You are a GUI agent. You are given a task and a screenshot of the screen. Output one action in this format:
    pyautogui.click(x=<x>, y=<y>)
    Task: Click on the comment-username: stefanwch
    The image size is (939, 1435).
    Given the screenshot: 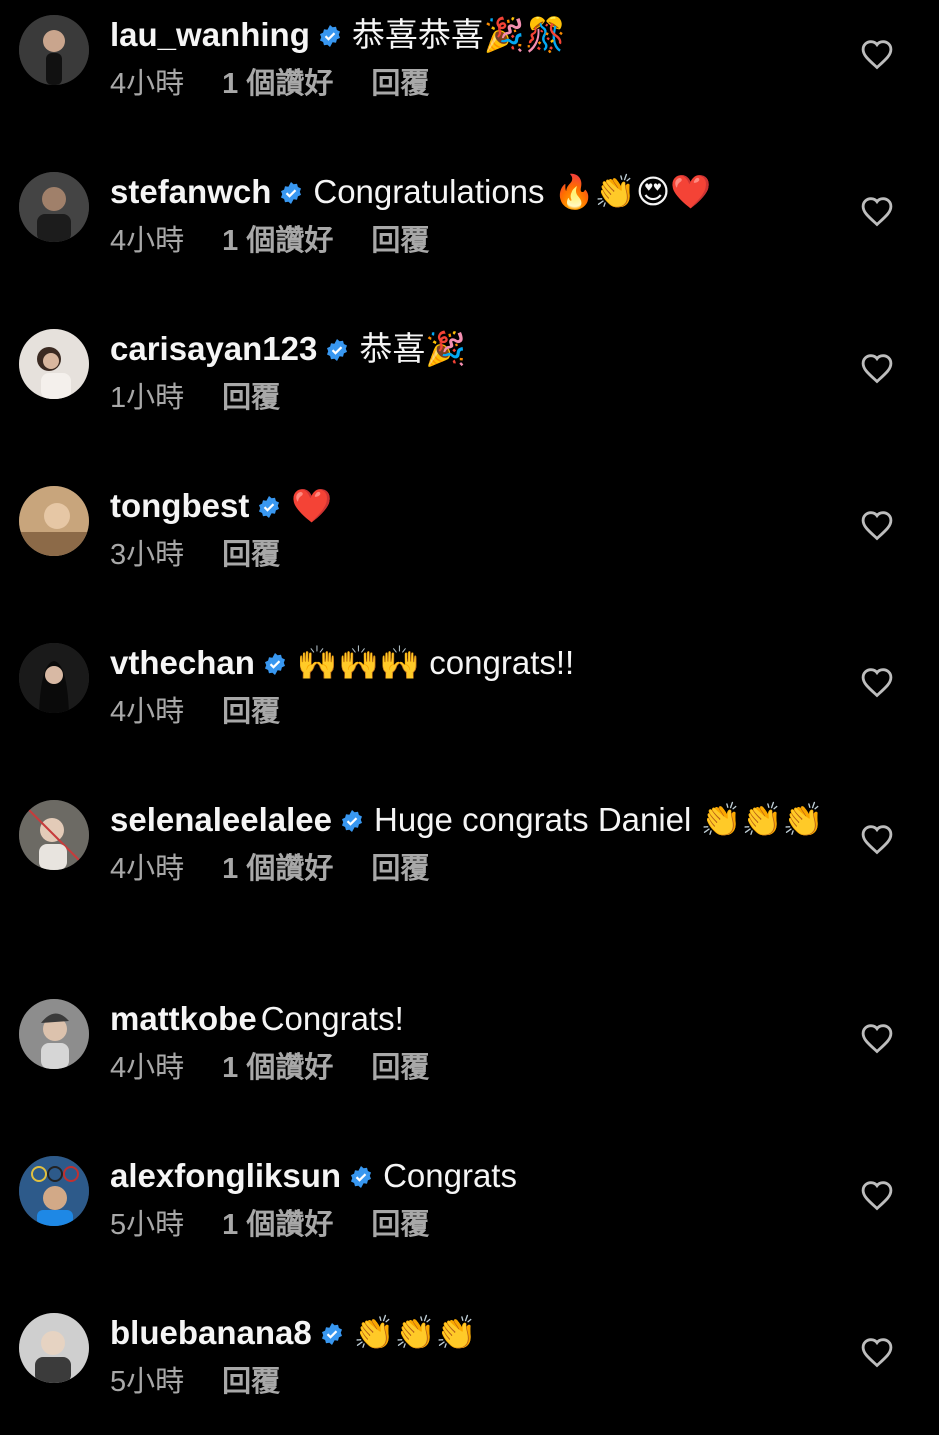 What is the action you would take?
    pyautogui.click(x=190, y=191)
    